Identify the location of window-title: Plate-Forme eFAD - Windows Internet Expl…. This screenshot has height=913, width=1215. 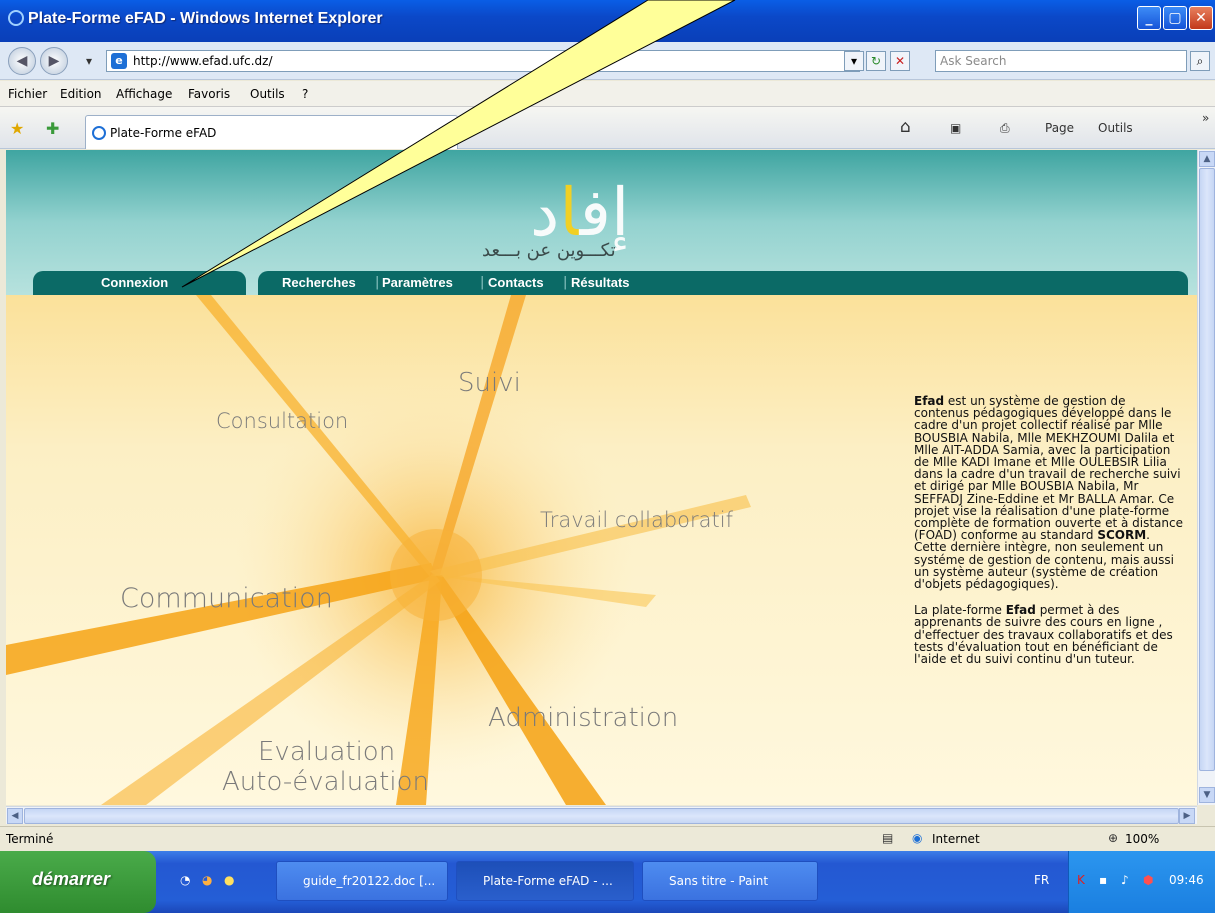
(205, 18).